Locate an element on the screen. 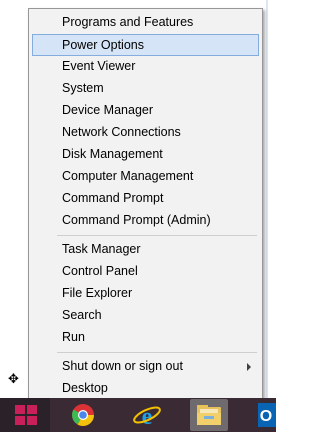 This screenshot has width=320, height=436. menu-item-shut-down-or-sign-out: Shut down or sign out is located at coordinates (145, 367).